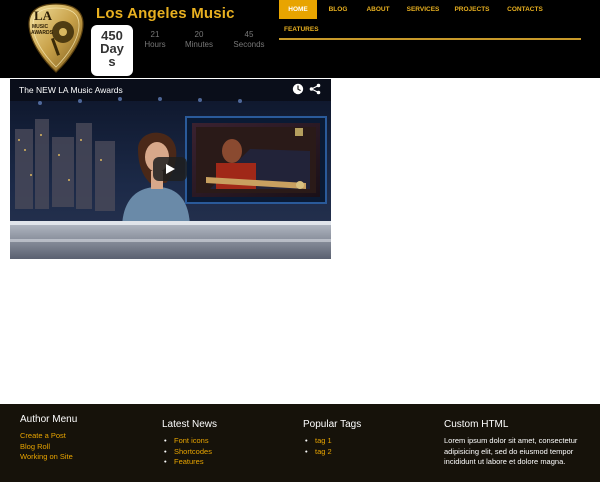  Describe the element at coordinates (304, 29) in the screenshot. I see `nav-item-features: FEATURES` at that location.